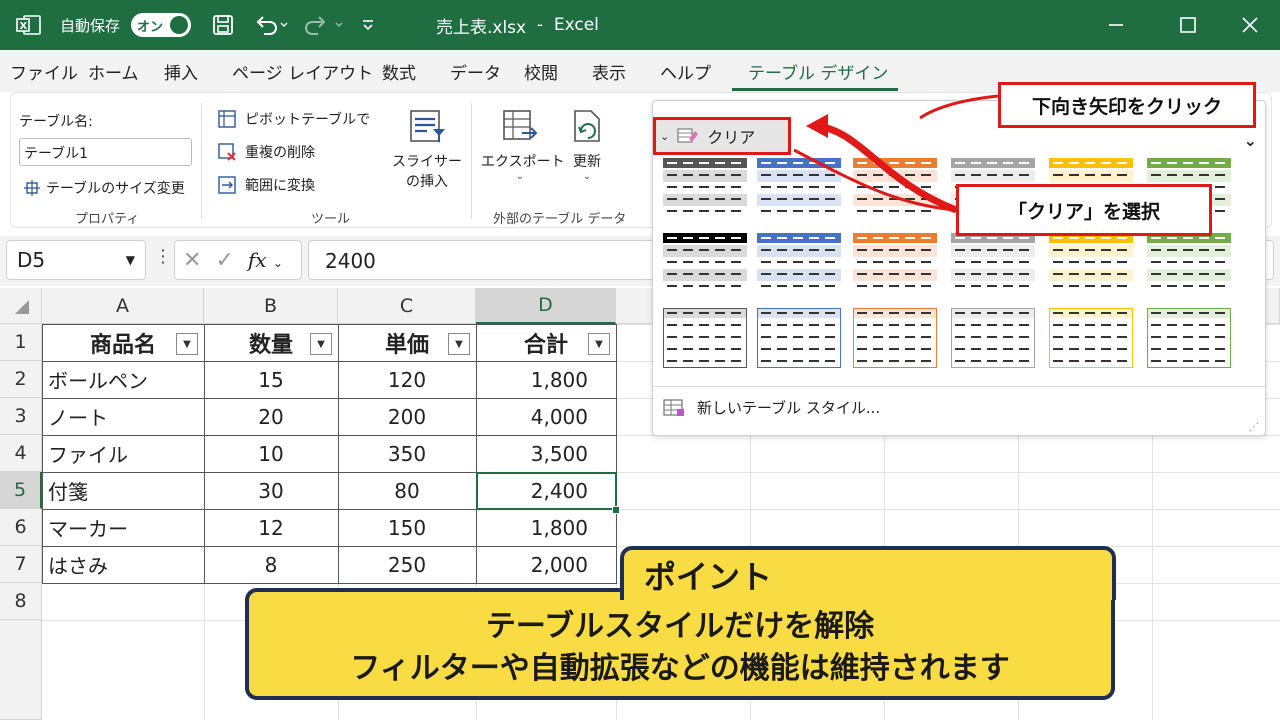  What do you see at coordinates (21, 564) in the screenshot?
I see `row-header: 7` at bounding box center [21, 564].